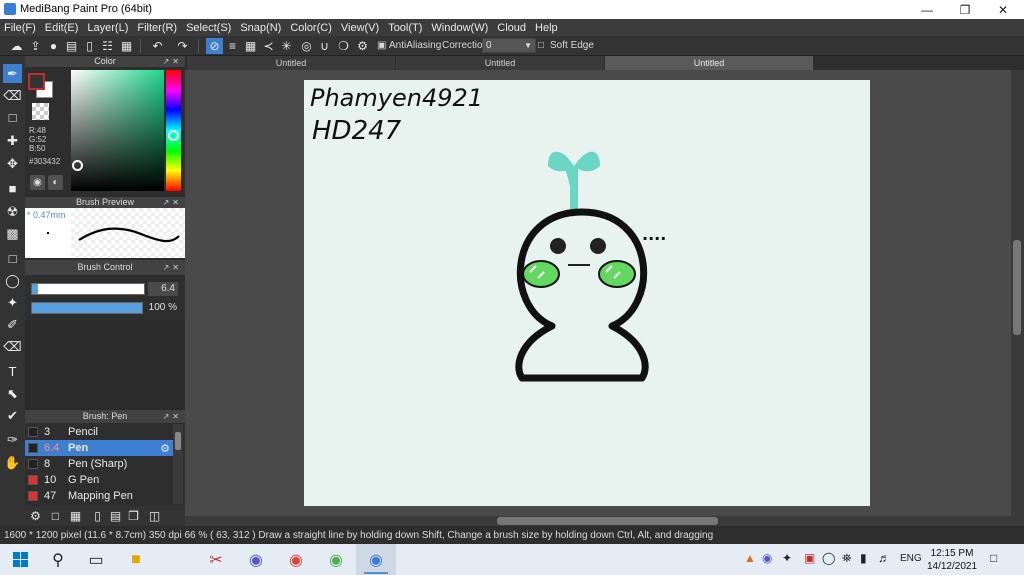 The height and width of the screenshot is (575, 1024). I want to click on brush-list-item: 10 G Pen, so click(99, 480).